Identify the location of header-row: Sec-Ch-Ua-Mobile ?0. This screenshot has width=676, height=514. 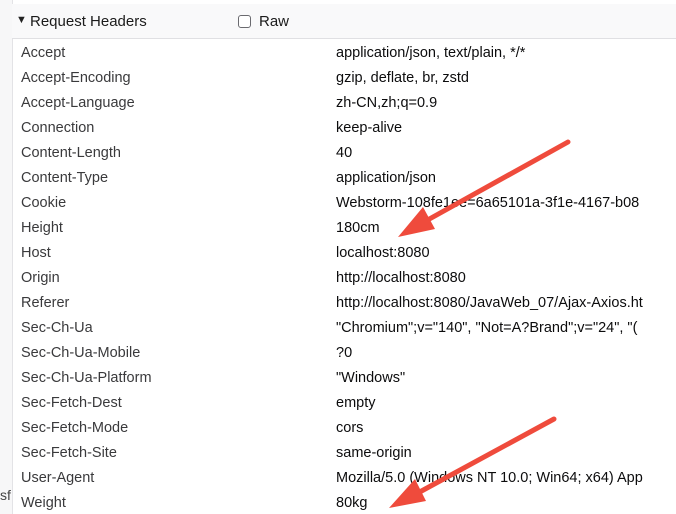
(344, 354).